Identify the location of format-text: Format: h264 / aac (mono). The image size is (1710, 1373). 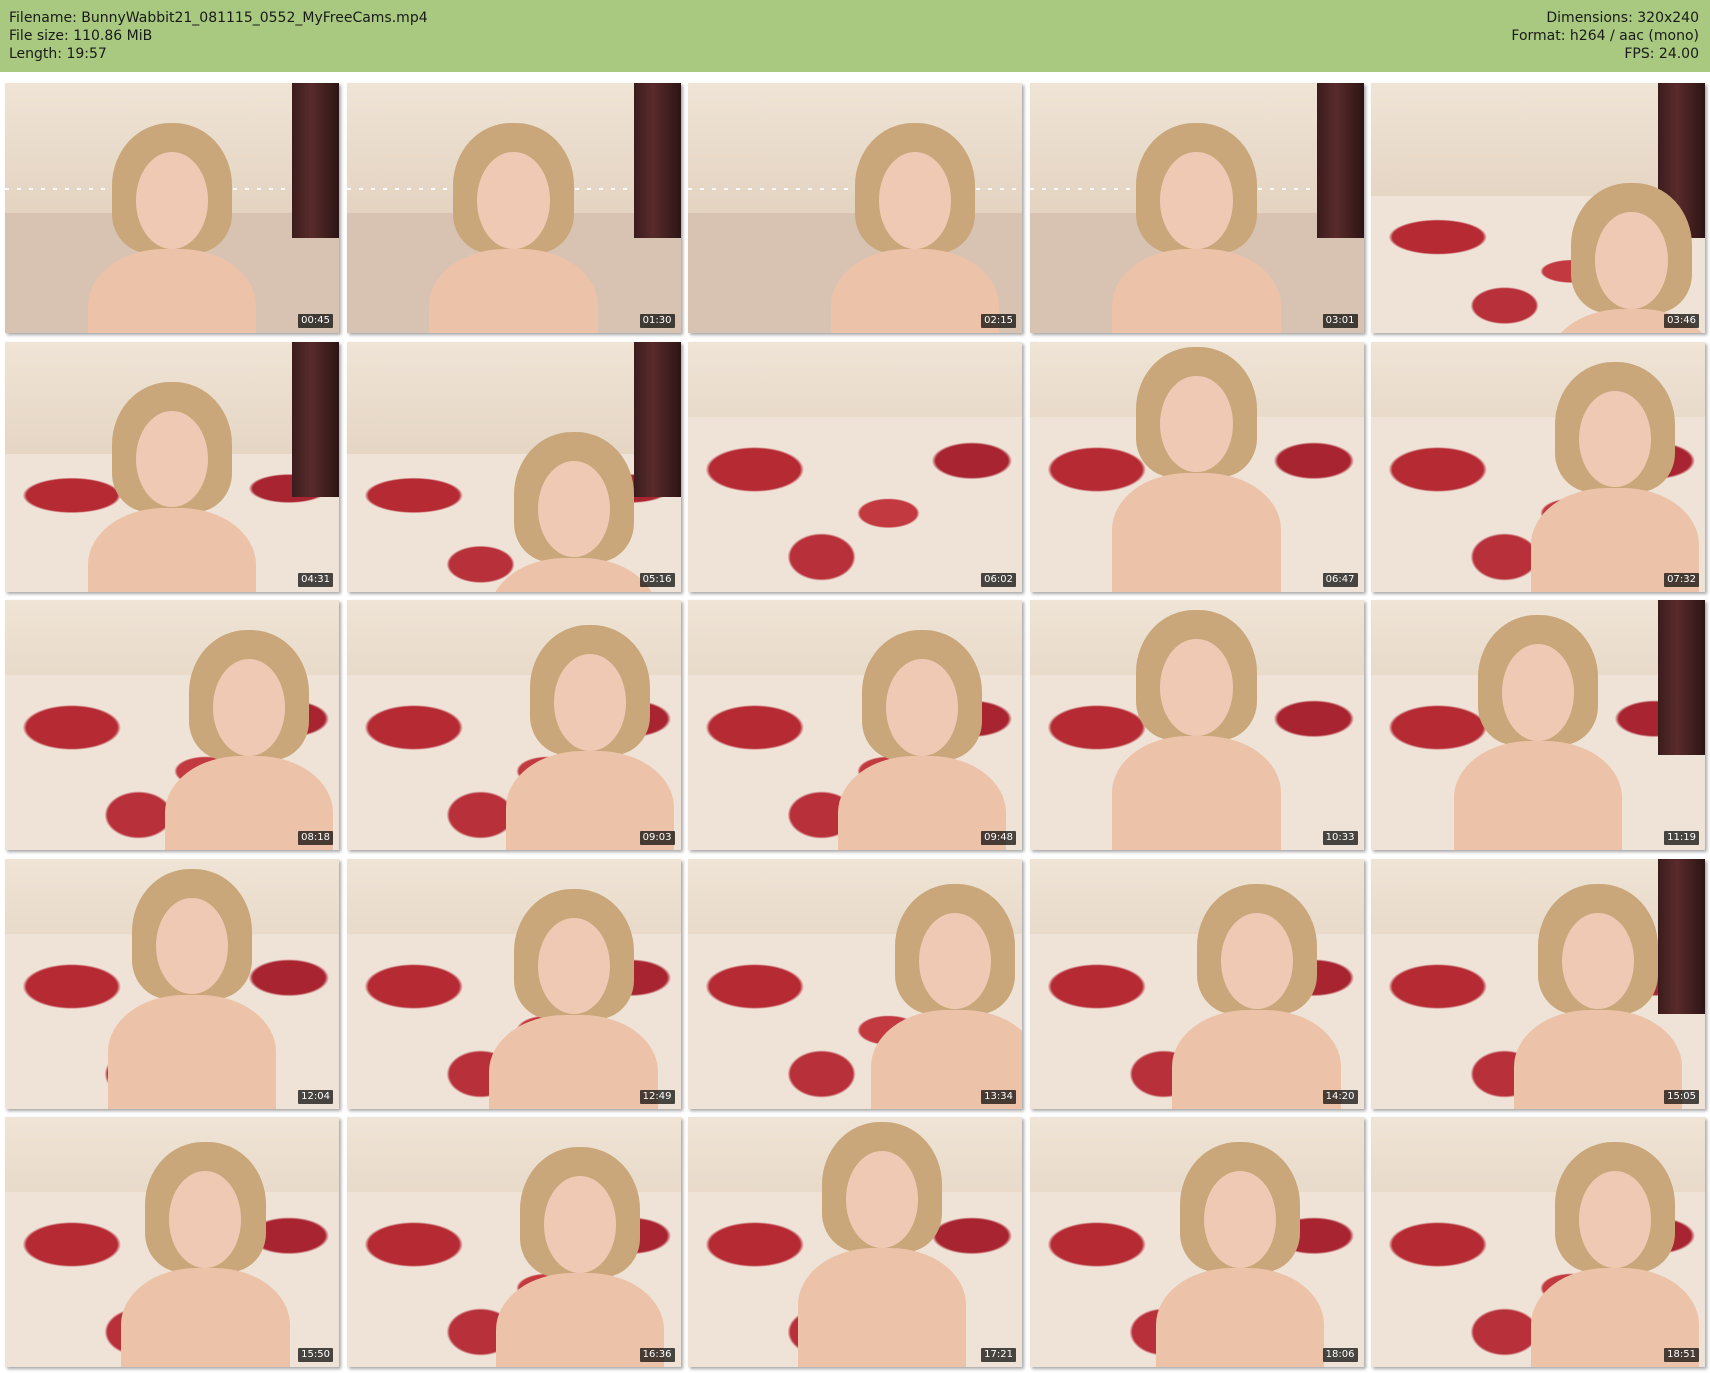
(1605, 36).